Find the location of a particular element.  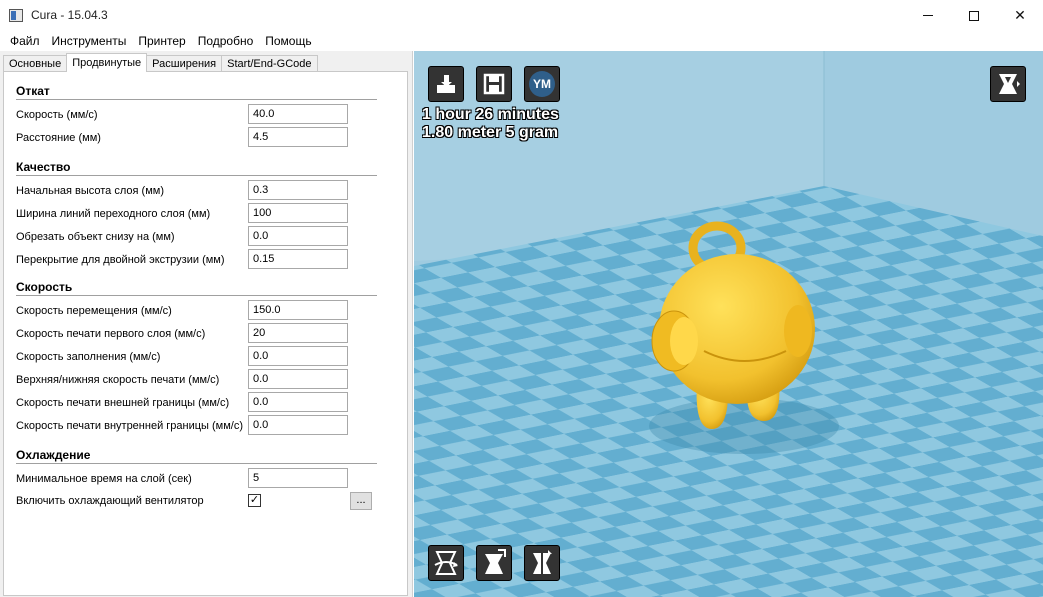

load-icon is located at coordinates (446, 84).